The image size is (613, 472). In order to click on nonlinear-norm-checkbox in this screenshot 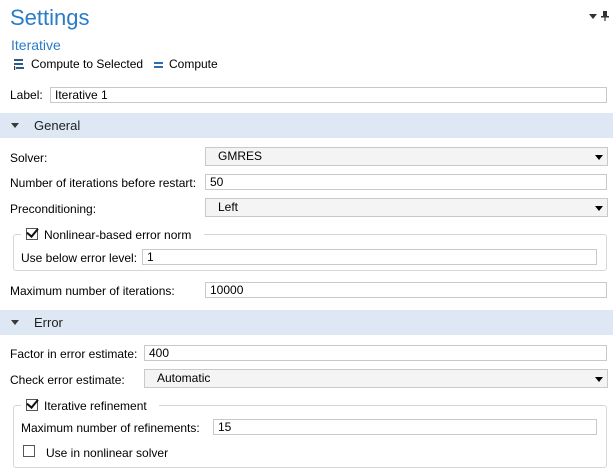, I will do `click(32, 232)`.